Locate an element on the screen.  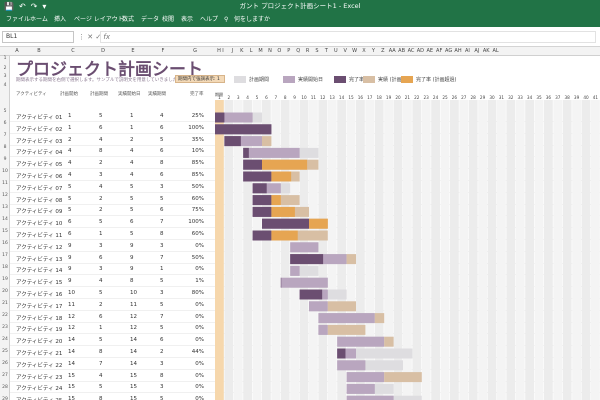
period-number-label: 9 is located at coordinates (294, 97).